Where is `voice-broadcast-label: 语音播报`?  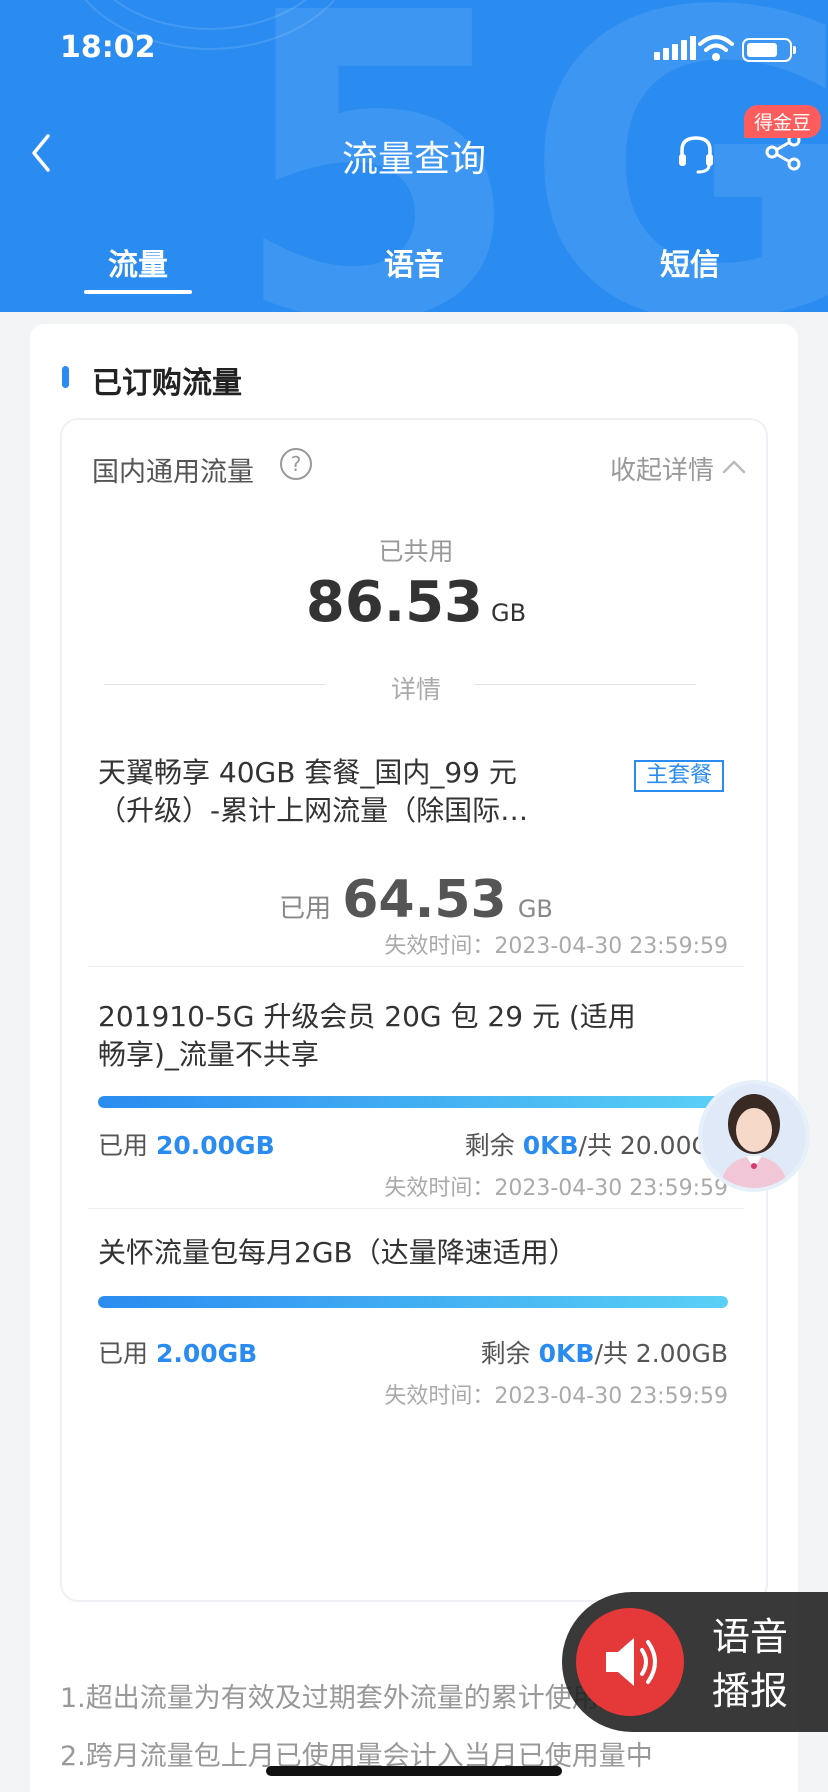
voice-broadcast-label: 语音播报 is located at coordinates (750, 1664).